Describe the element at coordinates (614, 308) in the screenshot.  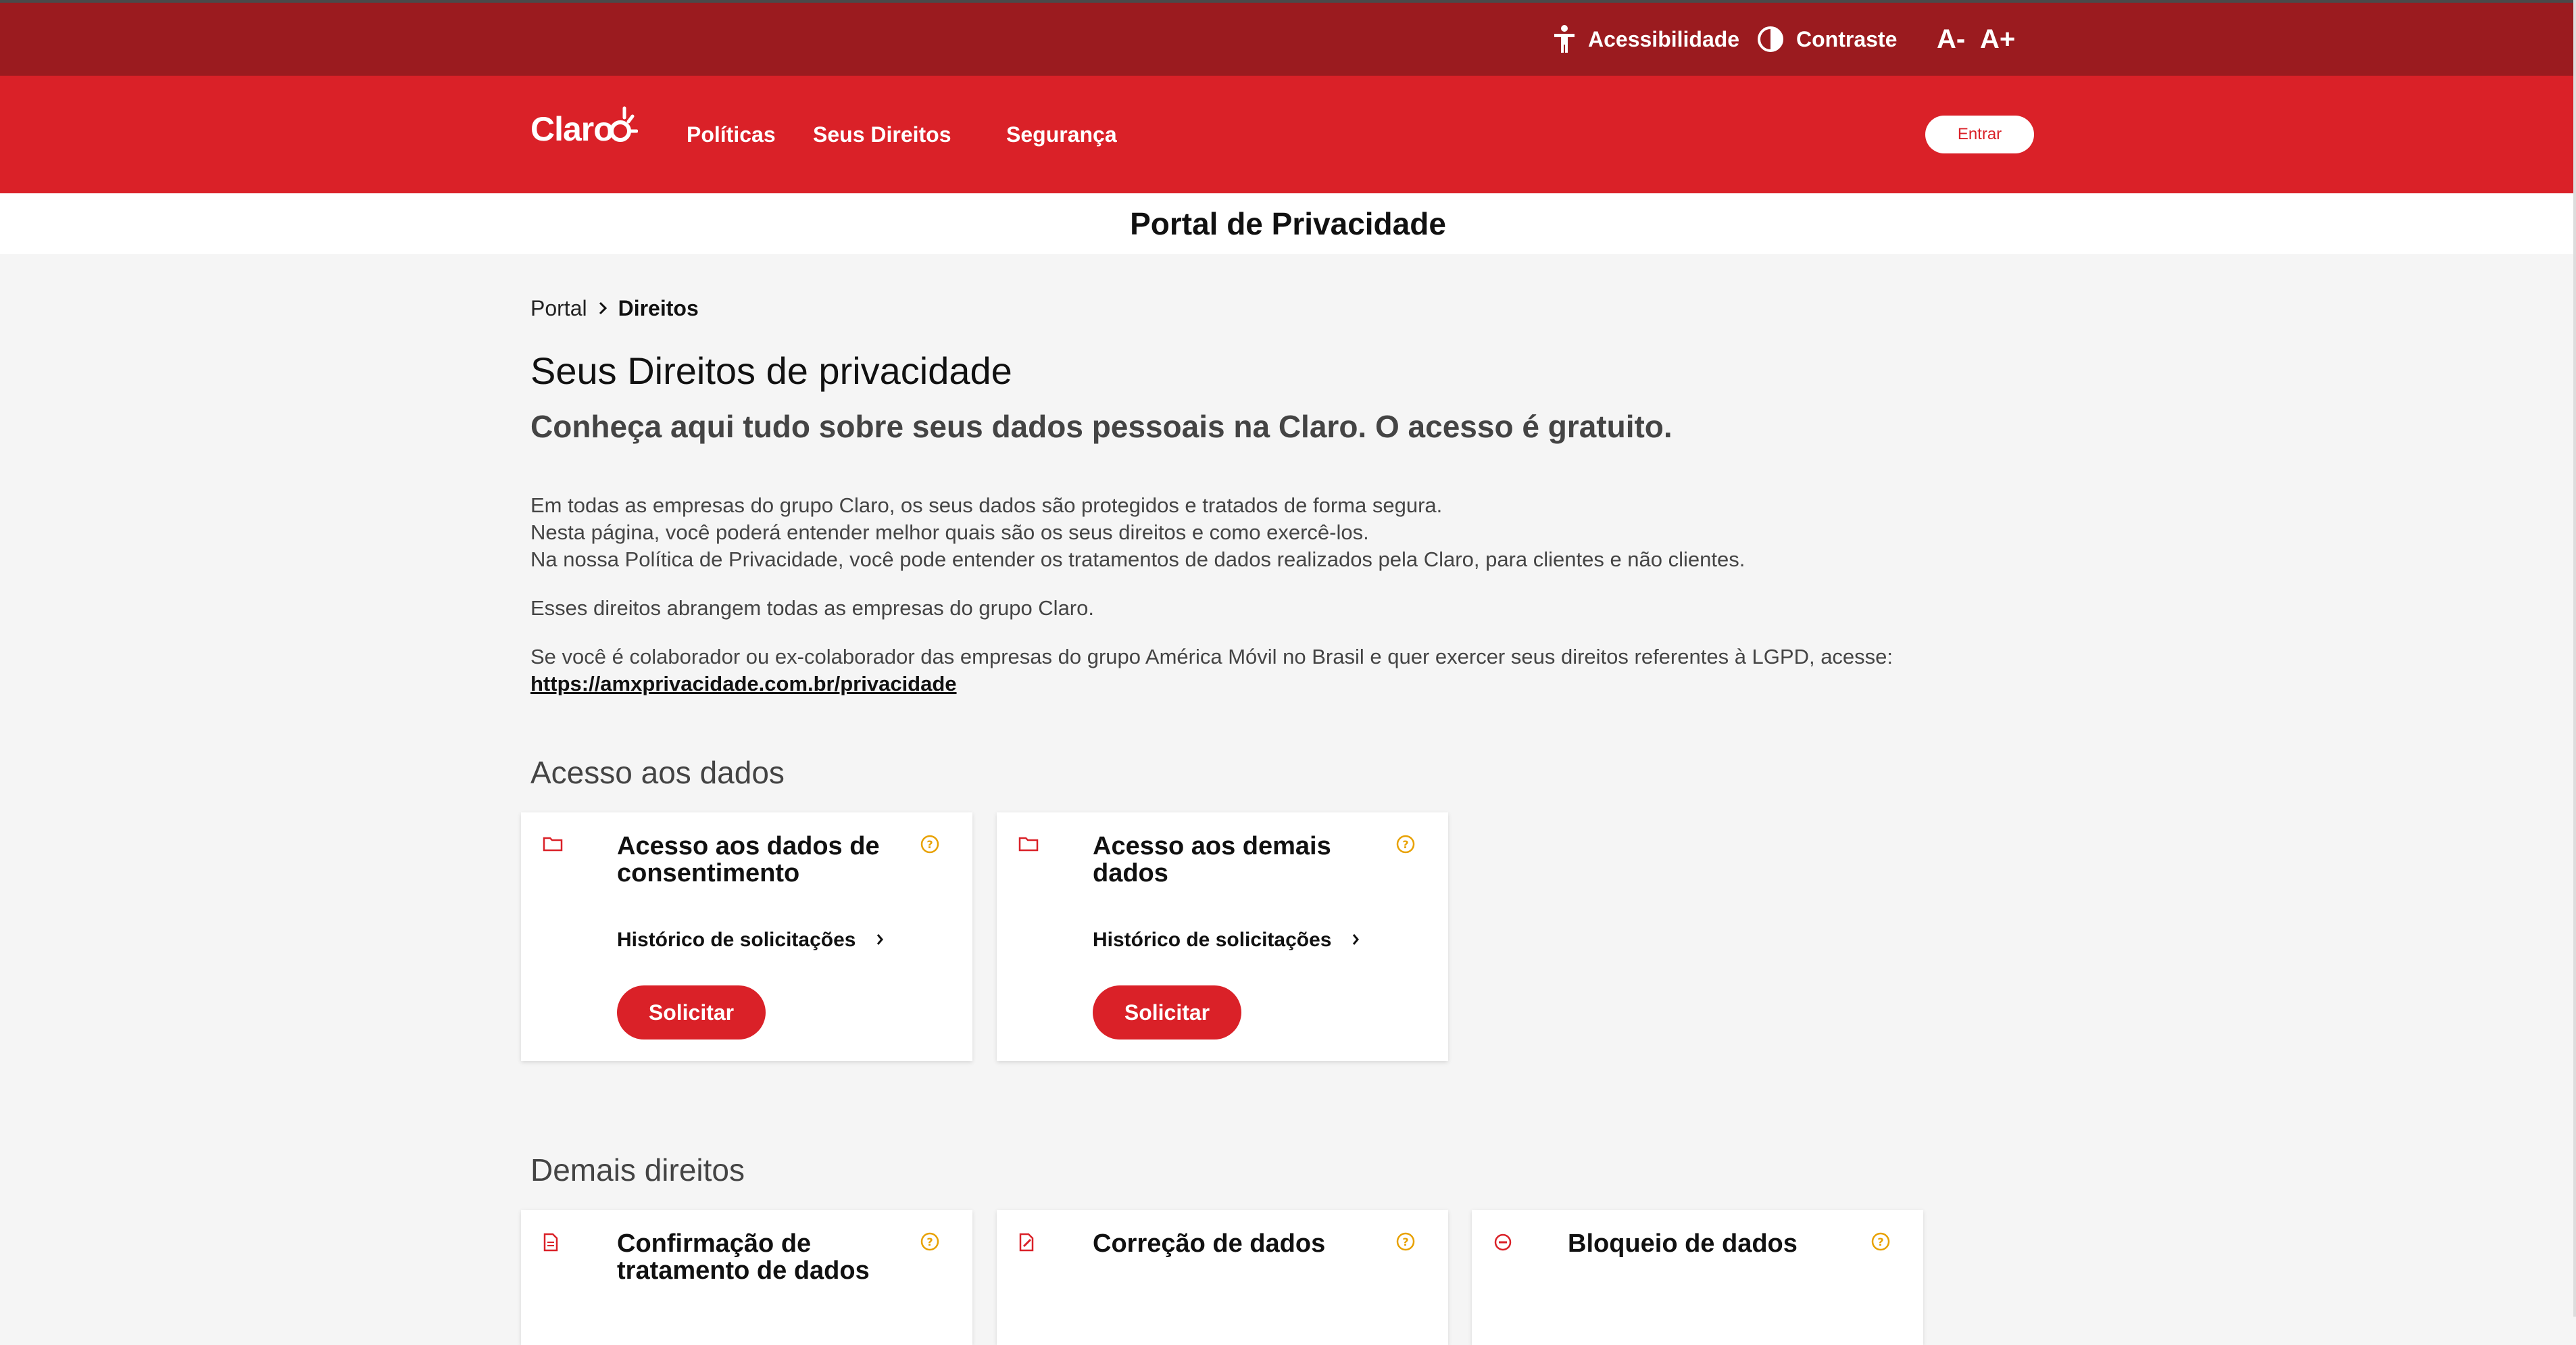
I see `breadcrumb: Portal Direitos` at that location.